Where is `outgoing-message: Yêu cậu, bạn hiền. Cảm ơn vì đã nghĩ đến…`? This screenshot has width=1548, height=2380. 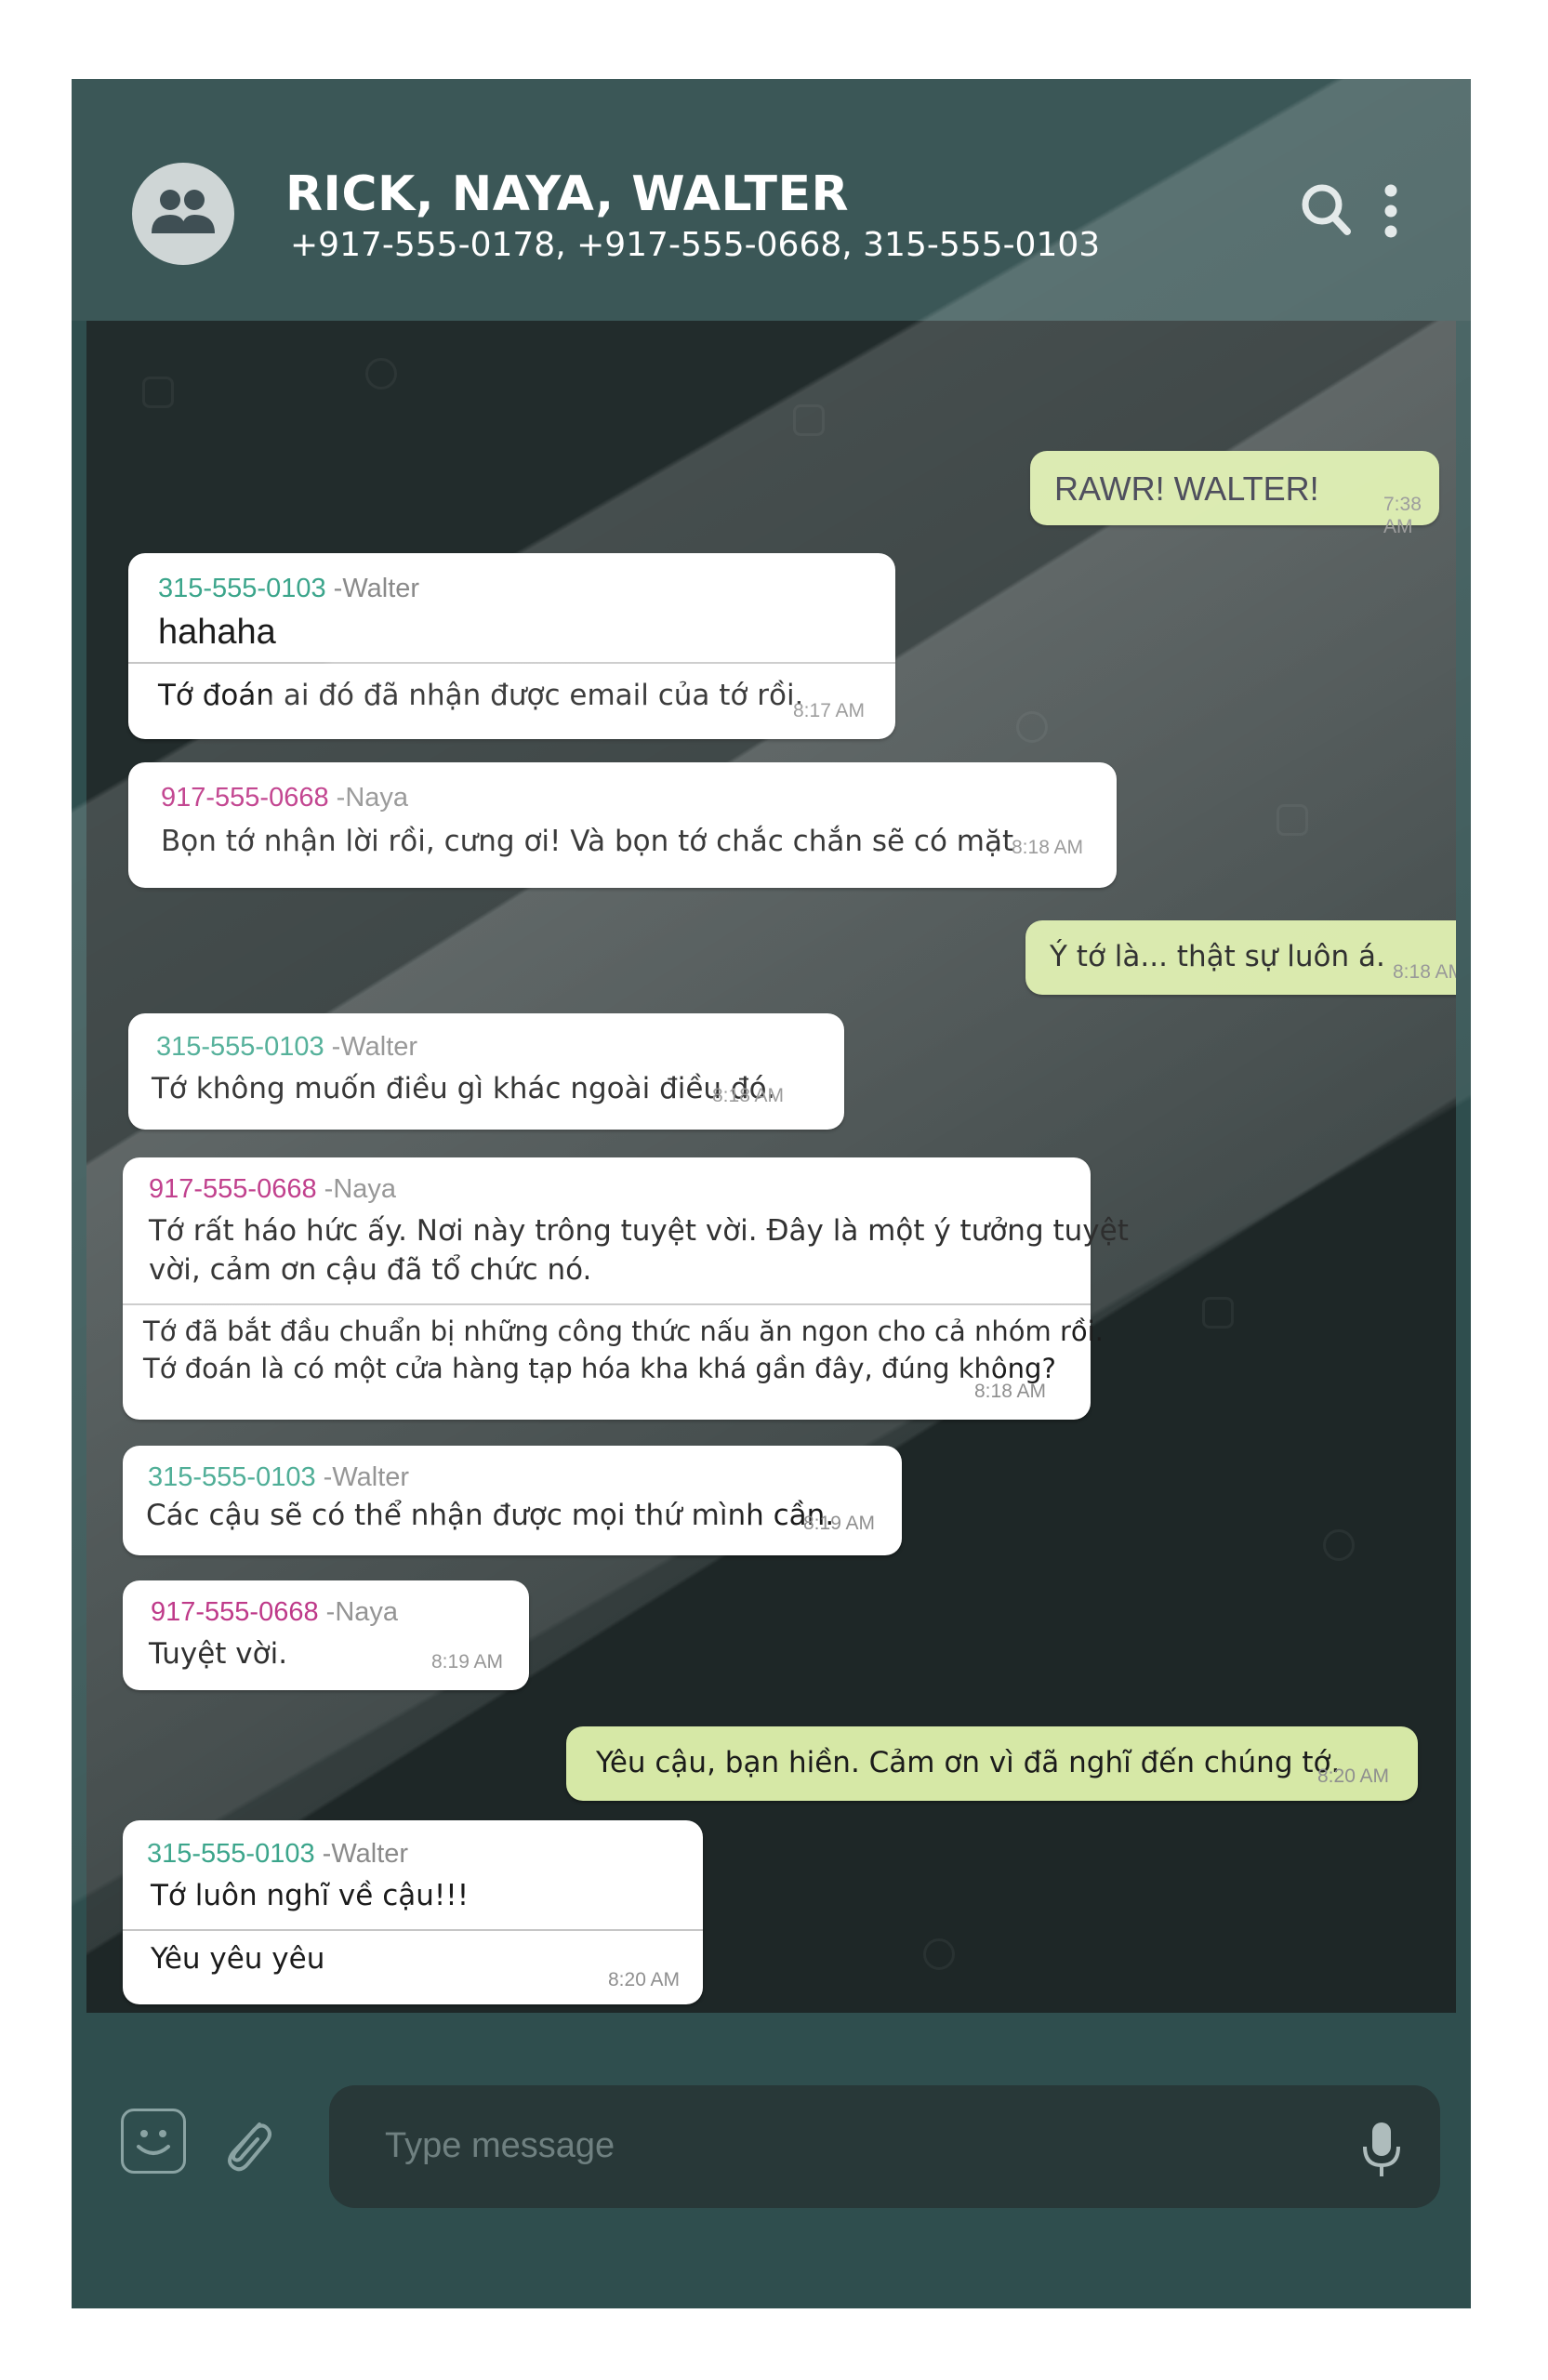
outgoing-message: Yêu cậu, bạn hiền. Cảm ơn vì đã nghĩ đến… is located at coordinates (992, 1763).